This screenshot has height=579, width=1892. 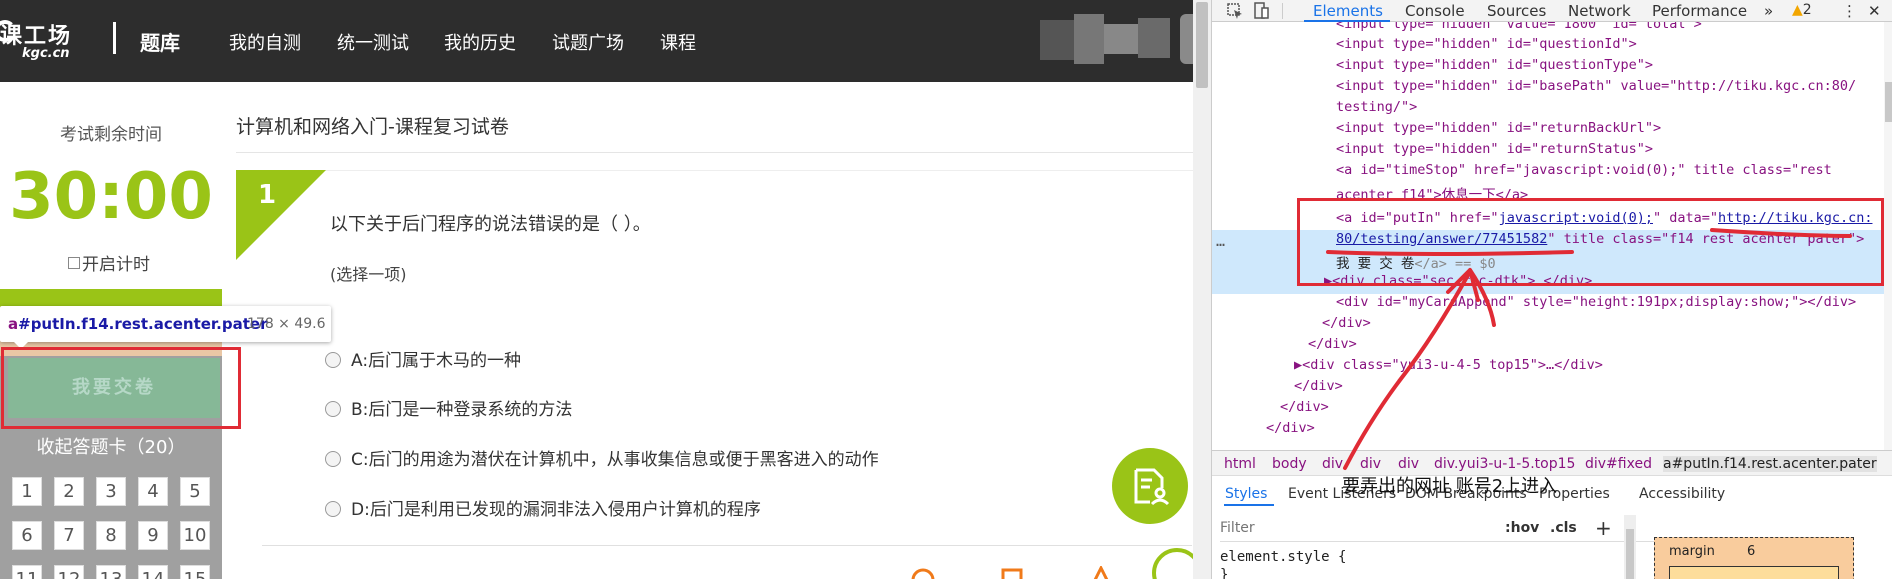 I want to click on flag-icon, so click(x=1013, y=572).